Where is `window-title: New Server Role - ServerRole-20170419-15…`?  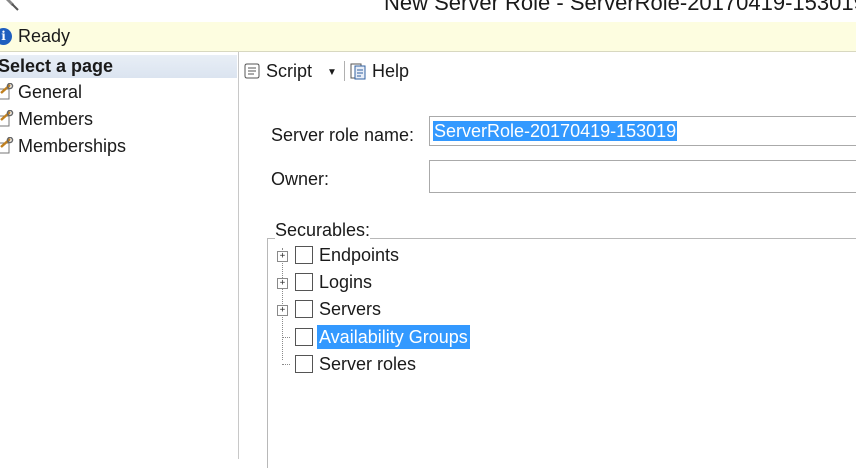 window-title: New Server Role - ServerRole-20170419-15… is located at coordinates (620, 7).